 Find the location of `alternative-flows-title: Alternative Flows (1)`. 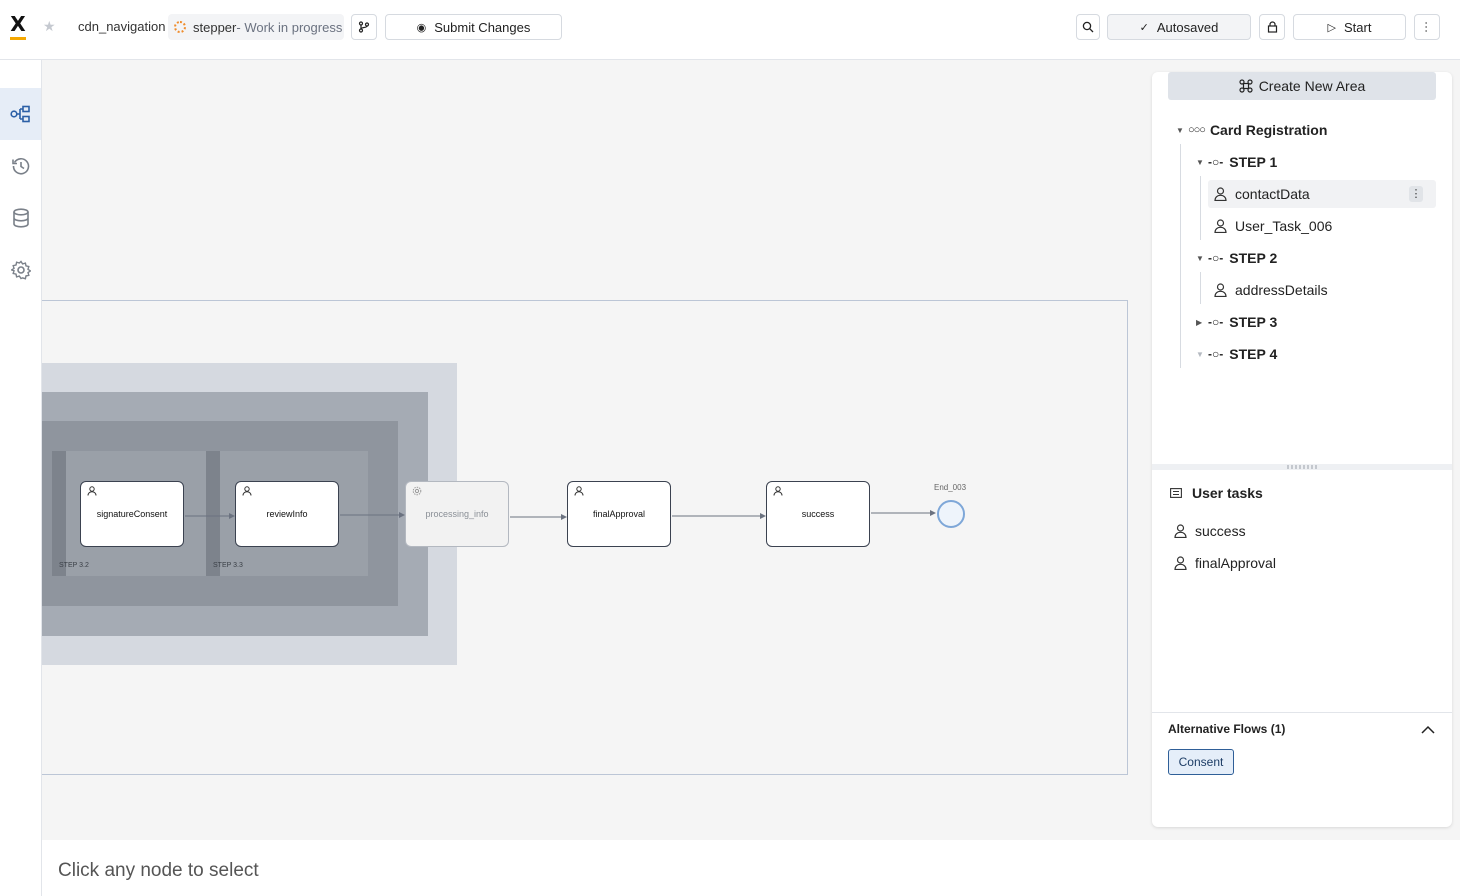

alternative-flows-title: Alternative Flows (1) is located at coordinates (1227, 729).